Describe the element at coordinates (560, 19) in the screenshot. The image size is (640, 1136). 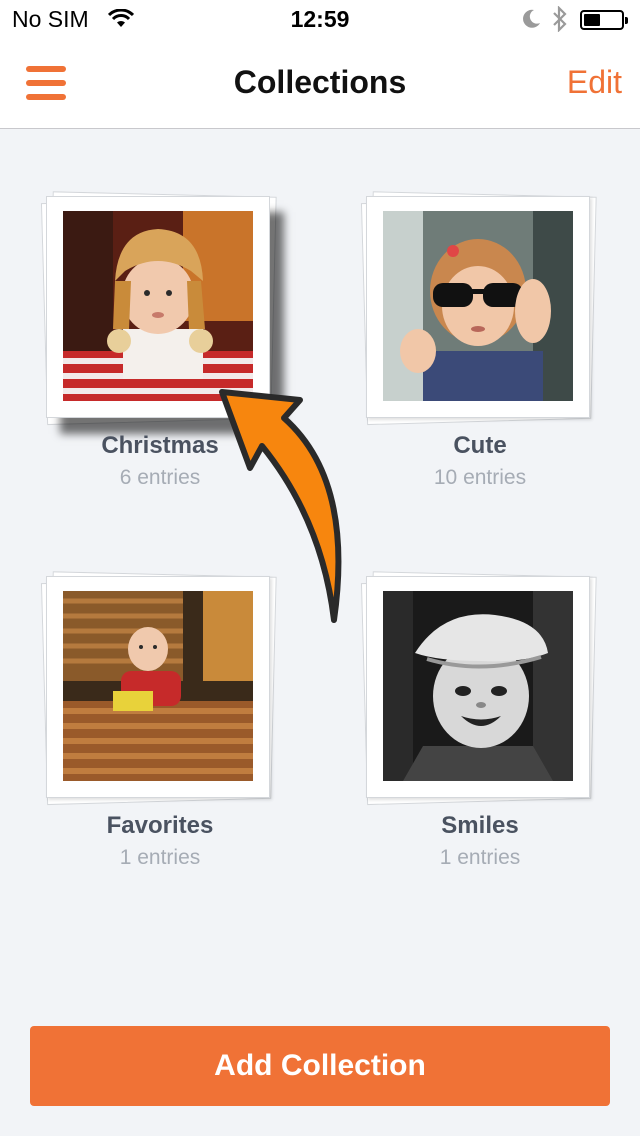
I see `bluetooth-icon` at that location.